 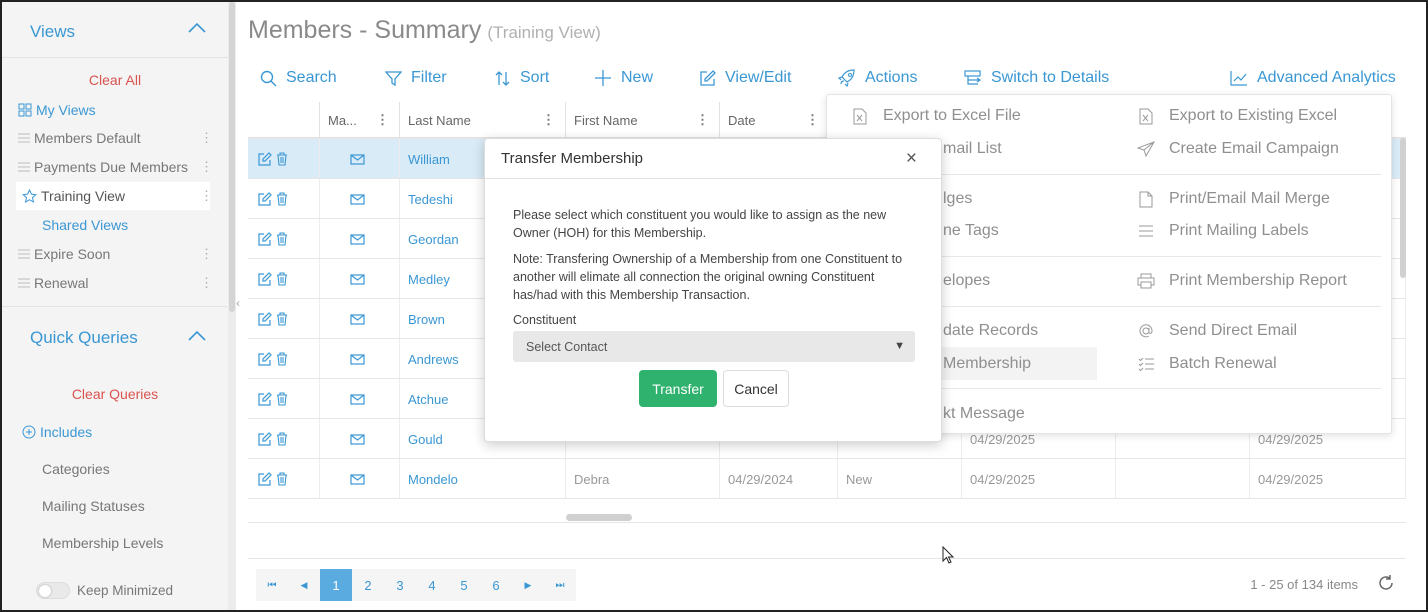 What do you see at coordinates (1236, 149) in the screenshot?
I see `menu-create-email-campaign: Create Email Campaign` at bounding box center [1236, 149].